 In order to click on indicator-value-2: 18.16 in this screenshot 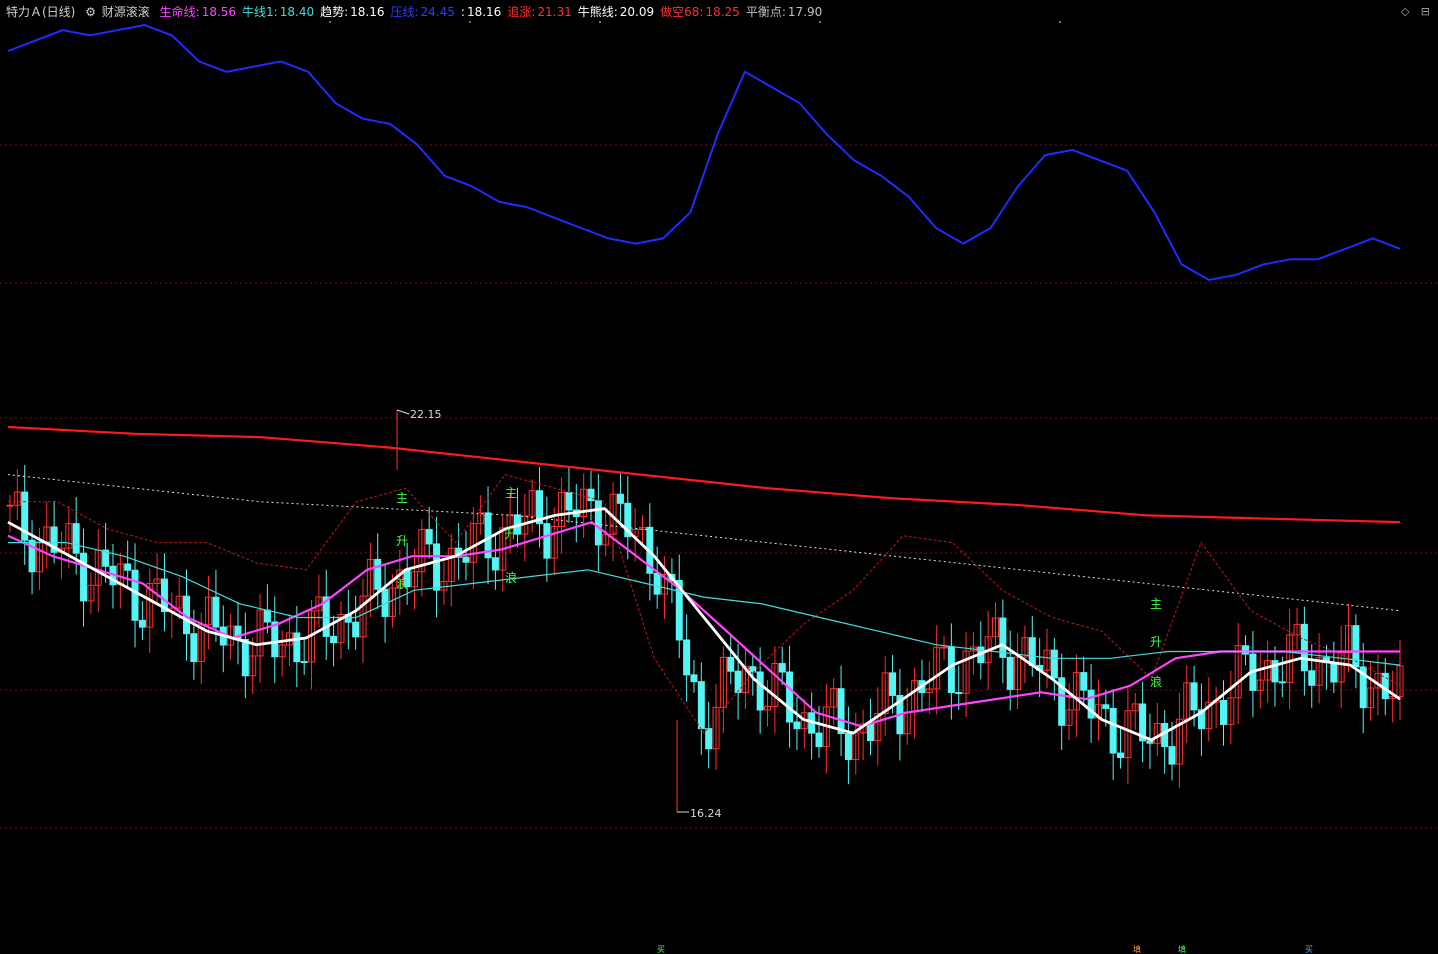, I will do `click(367, 12)`.